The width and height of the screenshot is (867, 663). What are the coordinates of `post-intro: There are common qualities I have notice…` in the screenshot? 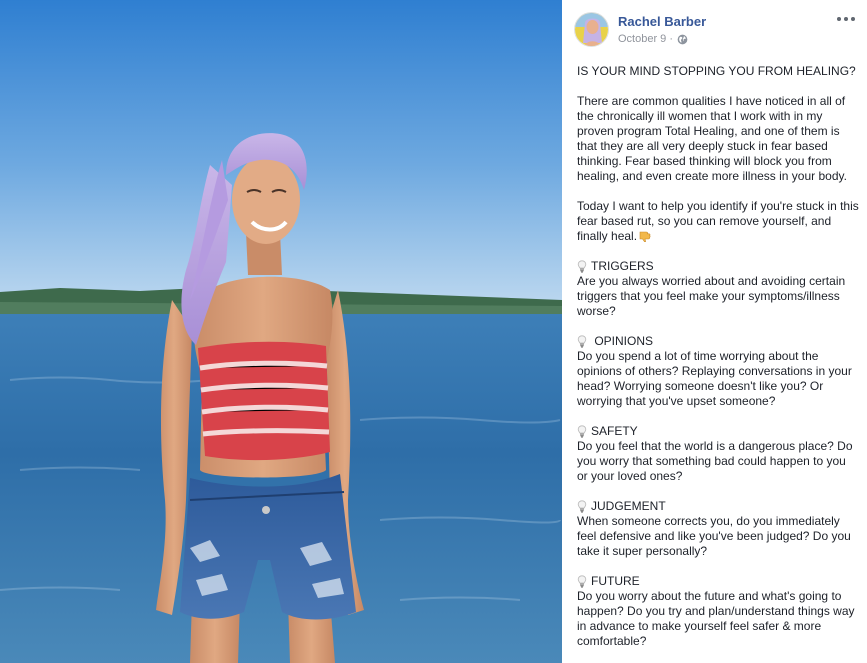 It's located at (712, 138).